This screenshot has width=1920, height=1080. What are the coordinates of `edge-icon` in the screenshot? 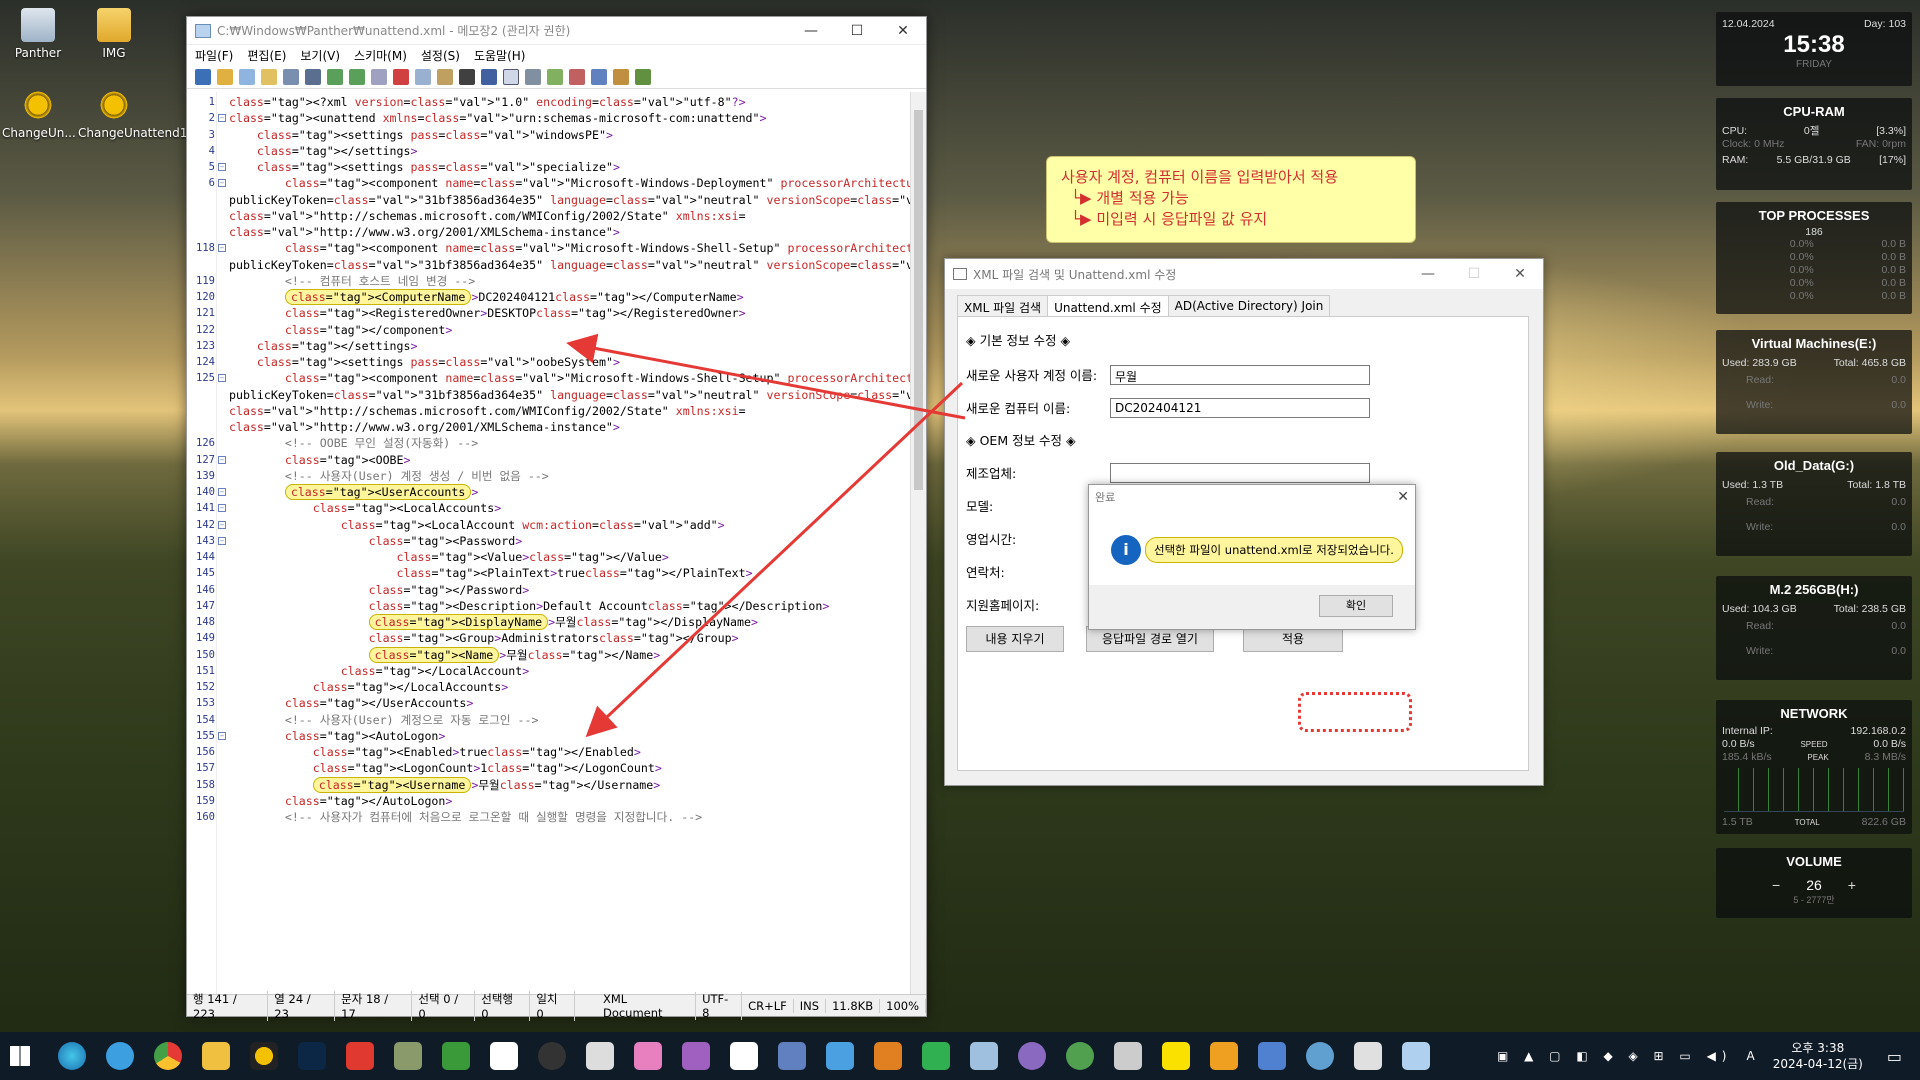 It's located at (72, 1056).